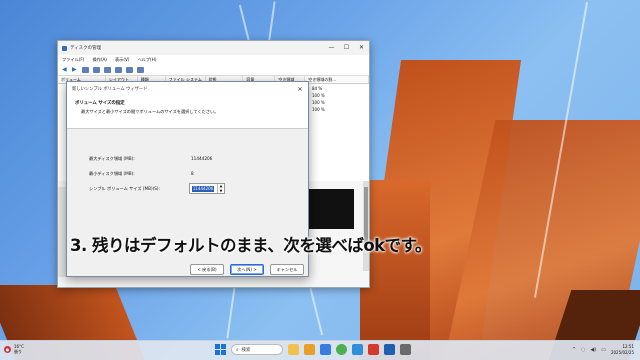 The width and height of the screenshot is (640, 360). Describe the element at coordinates (73, 60) in the screenshot. I see `menu-file: ファイル(F)` at that location.